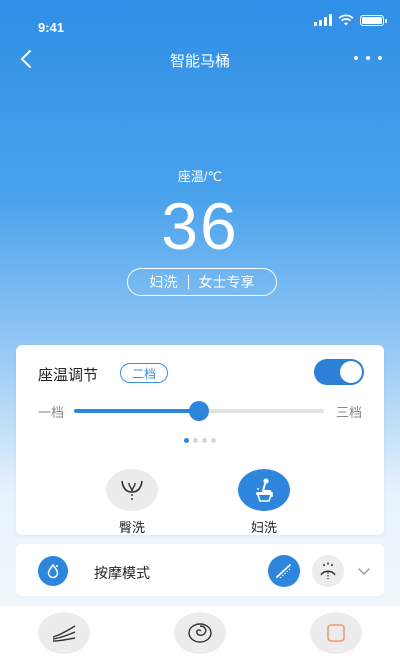  What do you see at coordinates (68, 375) in the screenshot?
I see `card-title: 座温调节` at bounding box center [68, 375].